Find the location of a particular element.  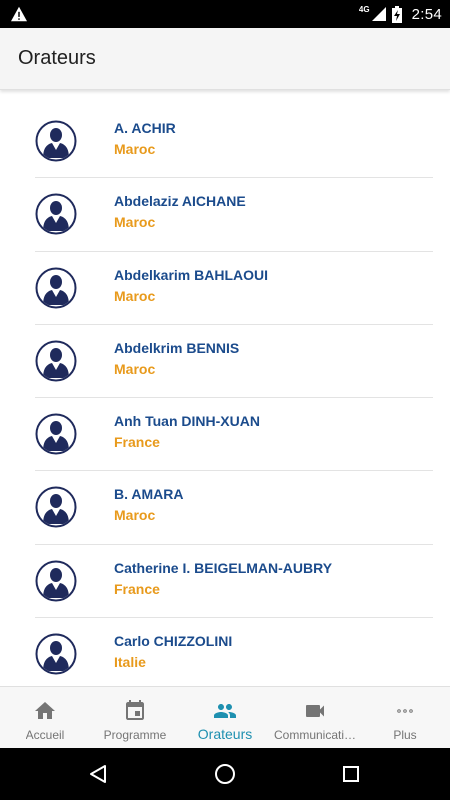

speaker-name: Abdelkrim BENNIS is located at coordinates (177, 347).